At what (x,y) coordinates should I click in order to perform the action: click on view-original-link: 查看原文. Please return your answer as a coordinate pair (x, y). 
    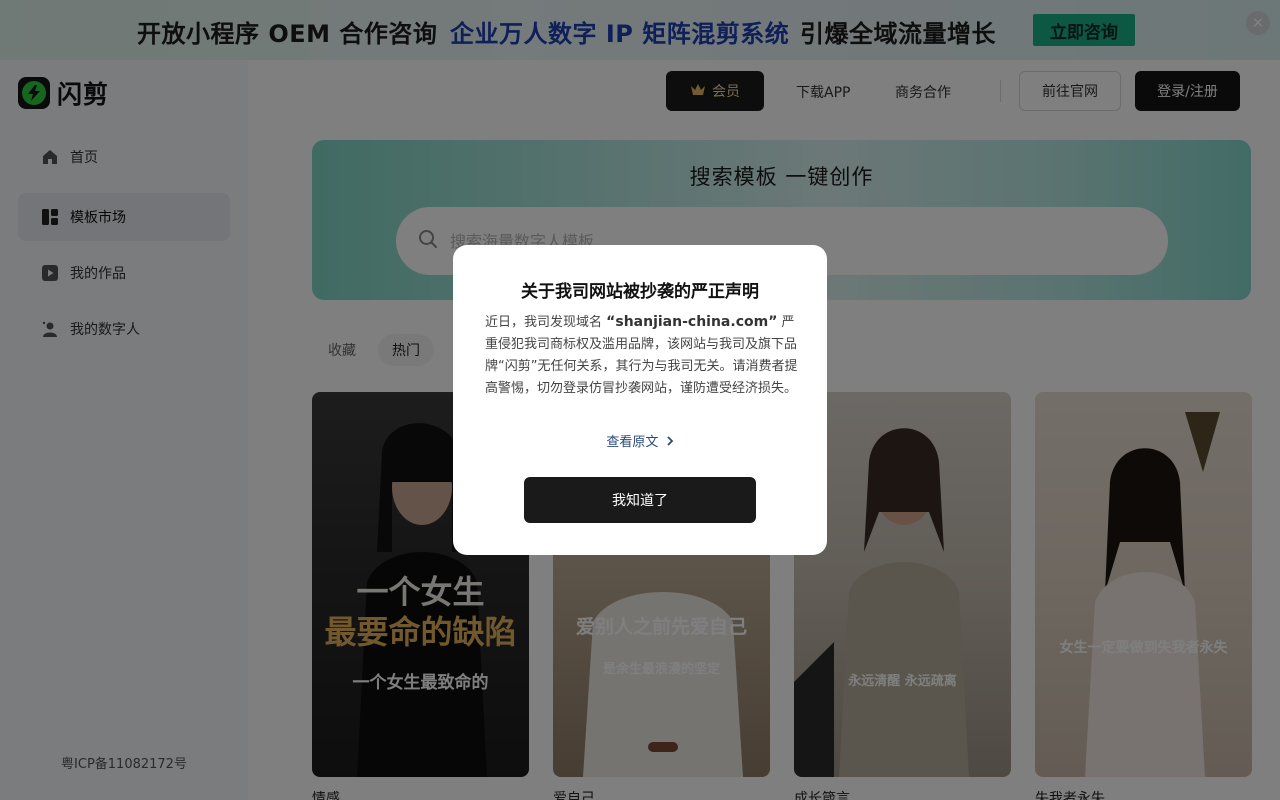
    Looking at the image, I should click on (640, 440).